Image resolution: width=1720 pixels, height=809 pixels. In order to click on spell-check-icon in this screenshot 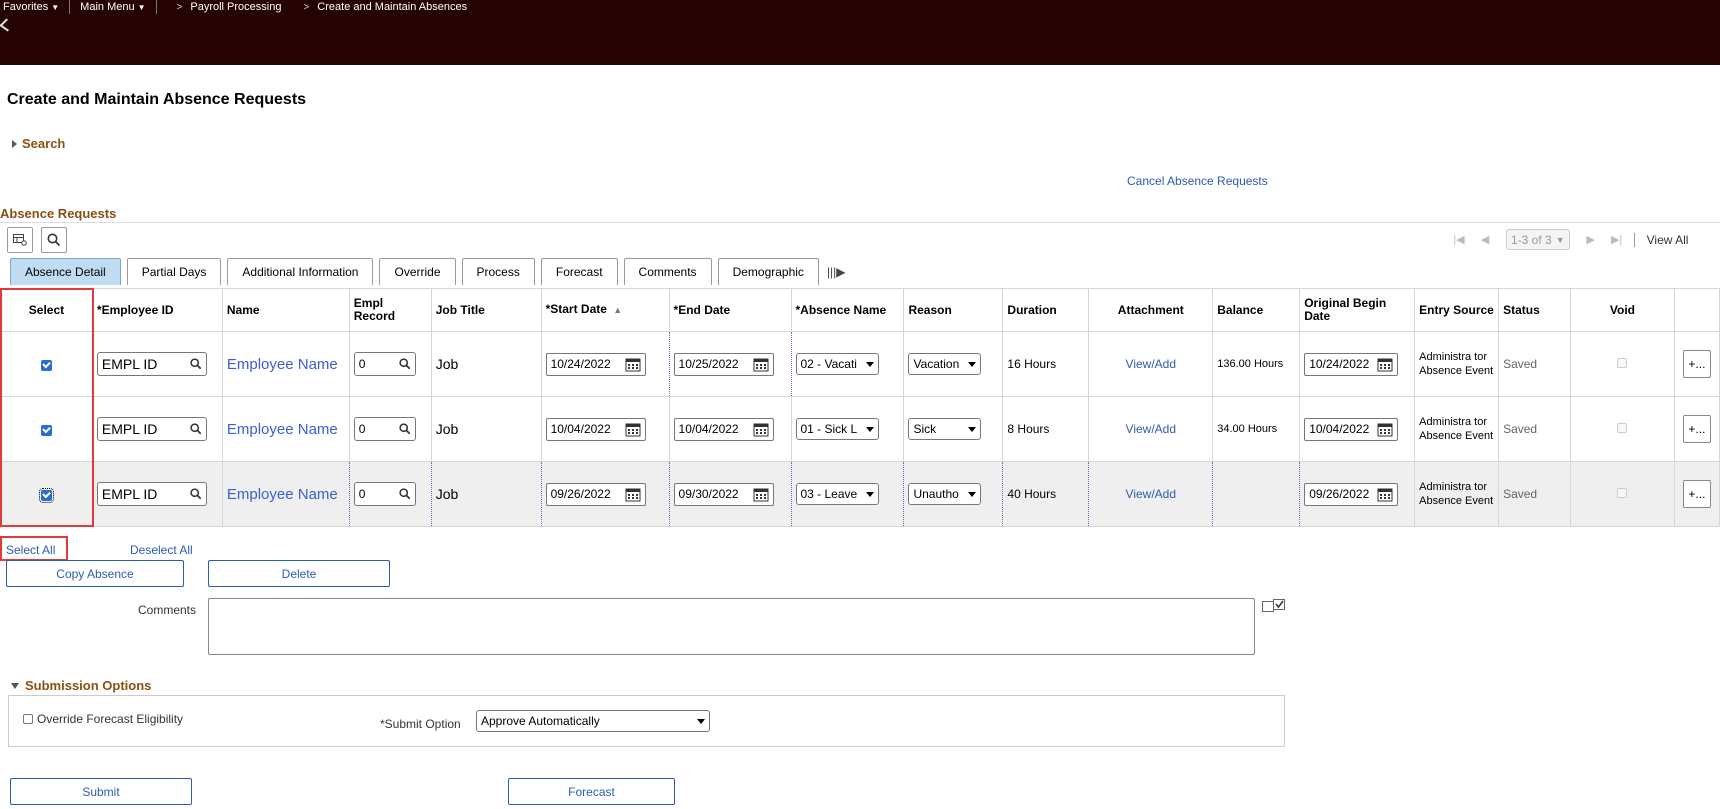, I will do `click(1274, 606)`.